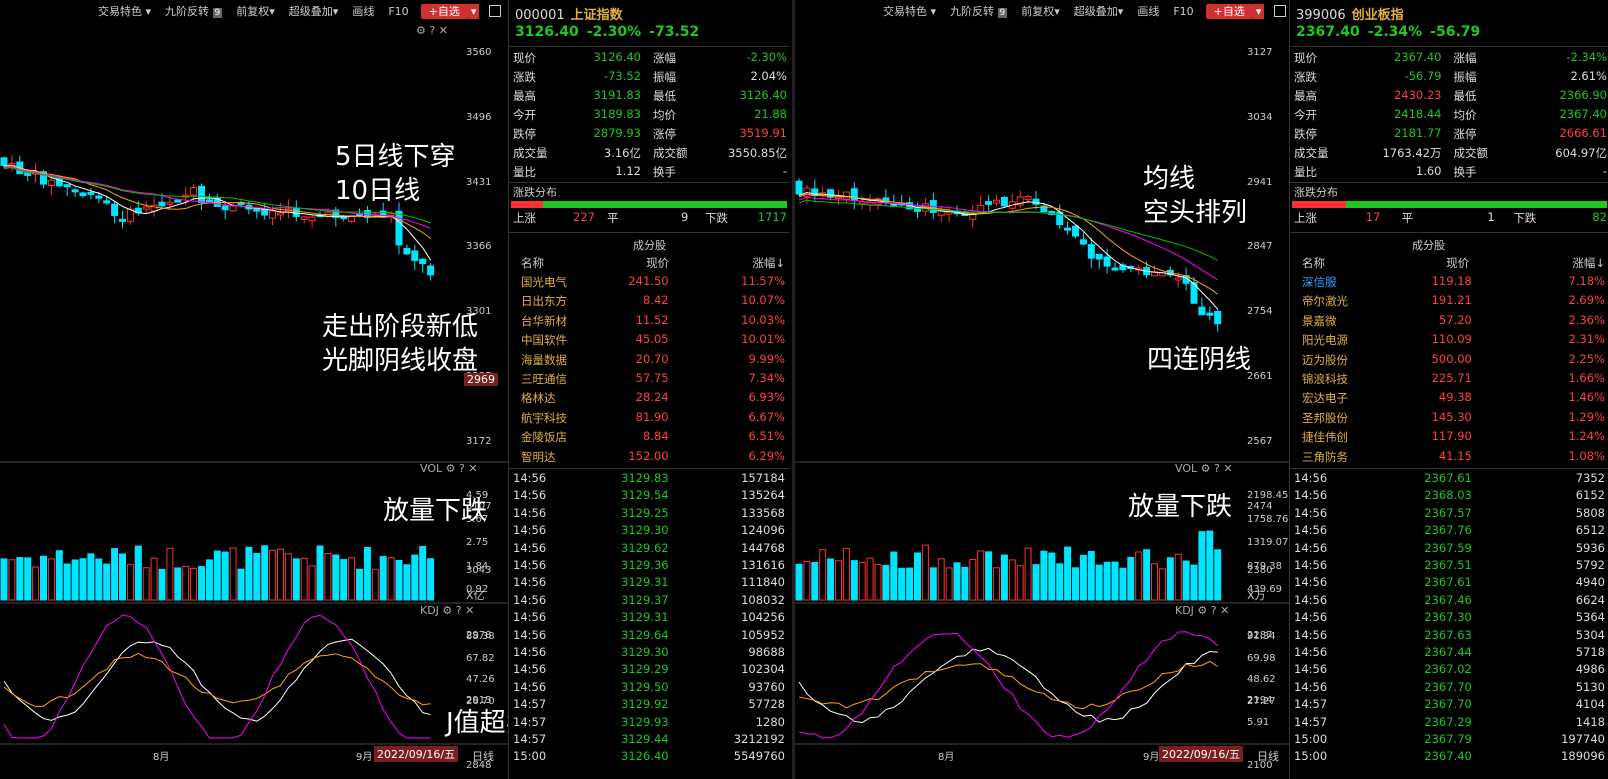 This screenshot has height=779, width=1608. Describe the element at coordinates (649, 204) in the screenshot. I see `left-dist-bar` at that location.